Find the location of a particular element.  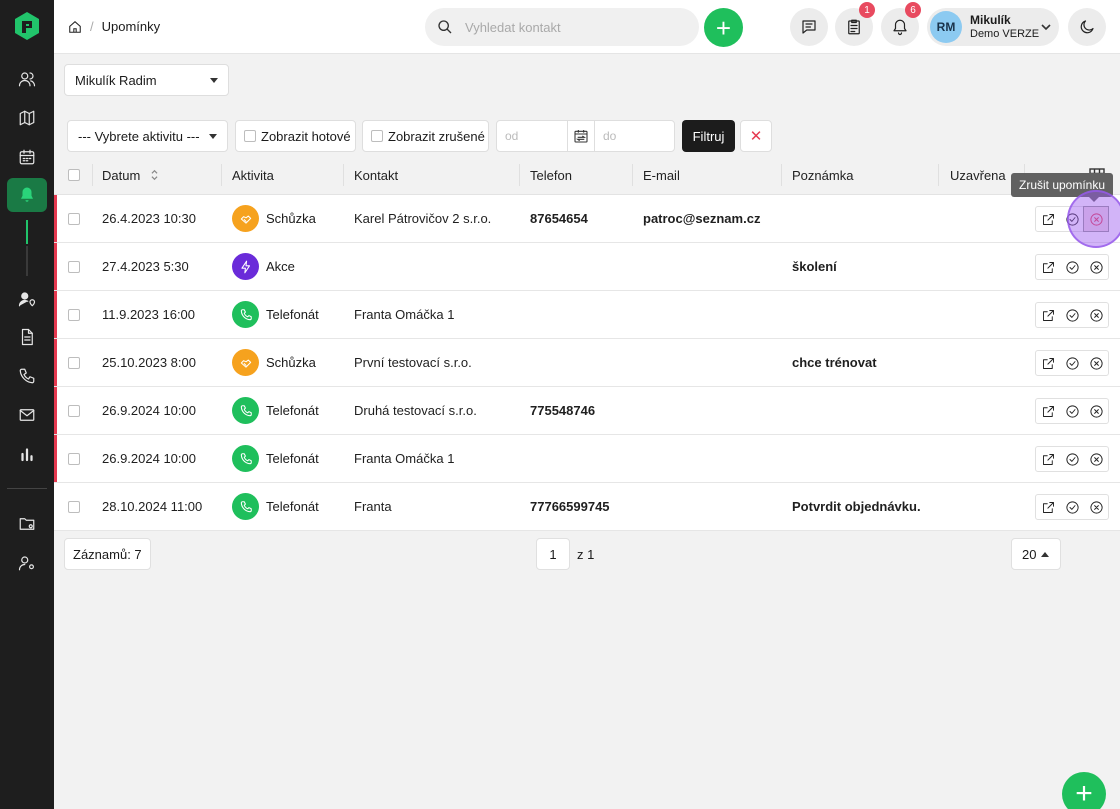

table-row: 11.9.2023 16:00 Franta Omáčka 1 Telefonát is located at coordinates (587, 315).